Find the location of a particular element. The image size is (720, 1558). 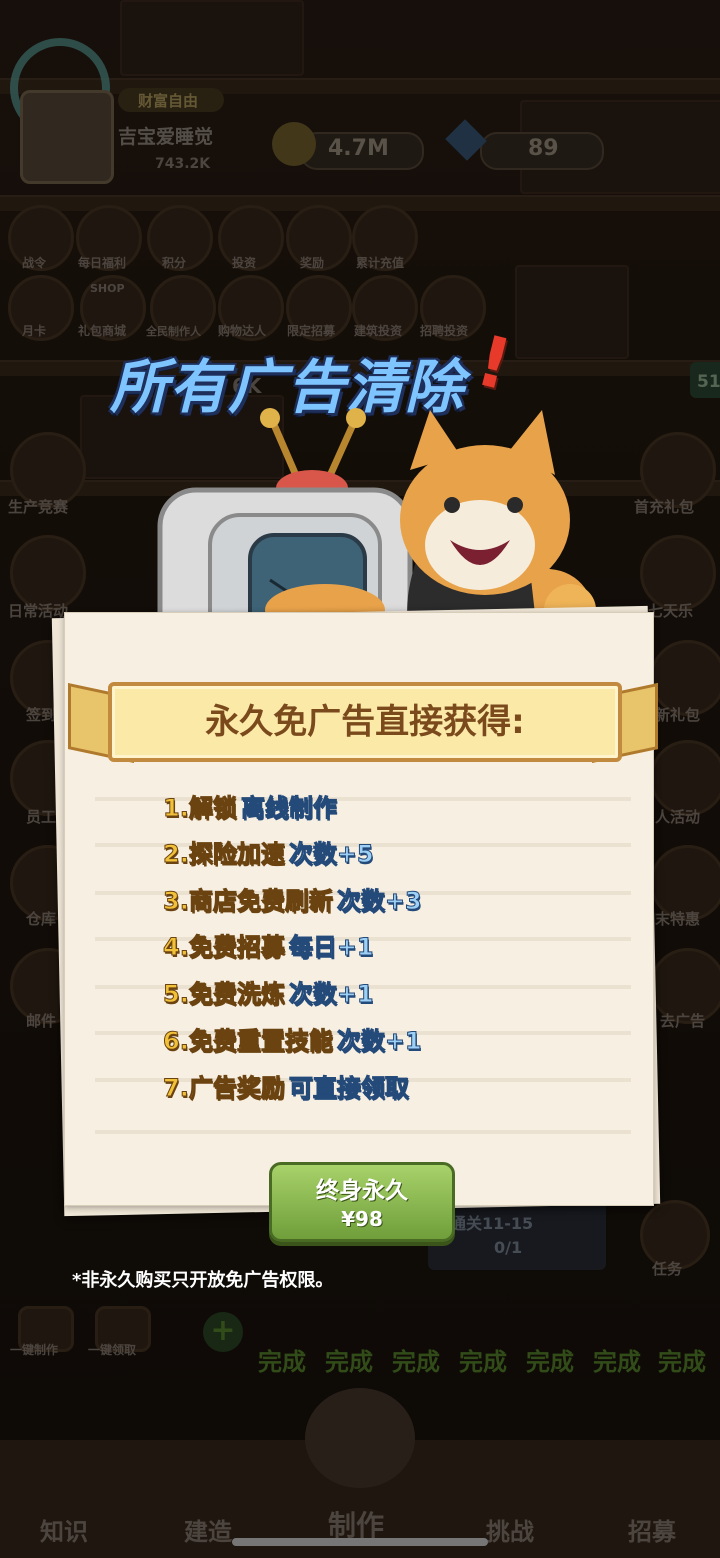

benefit-value: 次数+5 is located at coordinates (331, 854).